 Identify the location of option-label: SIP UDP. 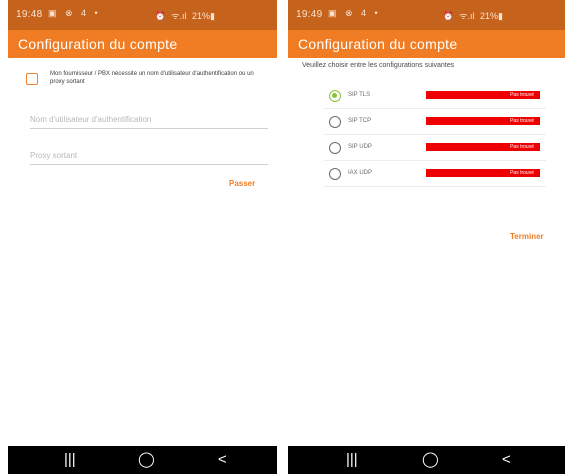
(360, 147).